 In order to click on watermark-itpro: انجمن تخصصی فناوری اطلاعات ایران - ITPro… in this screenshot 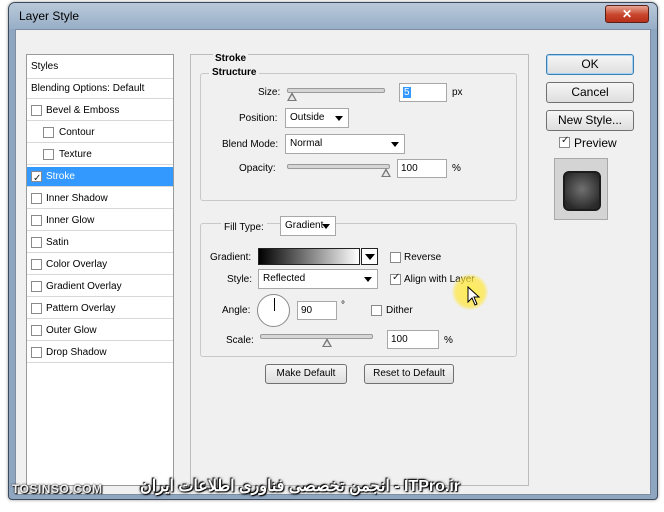, I will do `click(300, 486)`.